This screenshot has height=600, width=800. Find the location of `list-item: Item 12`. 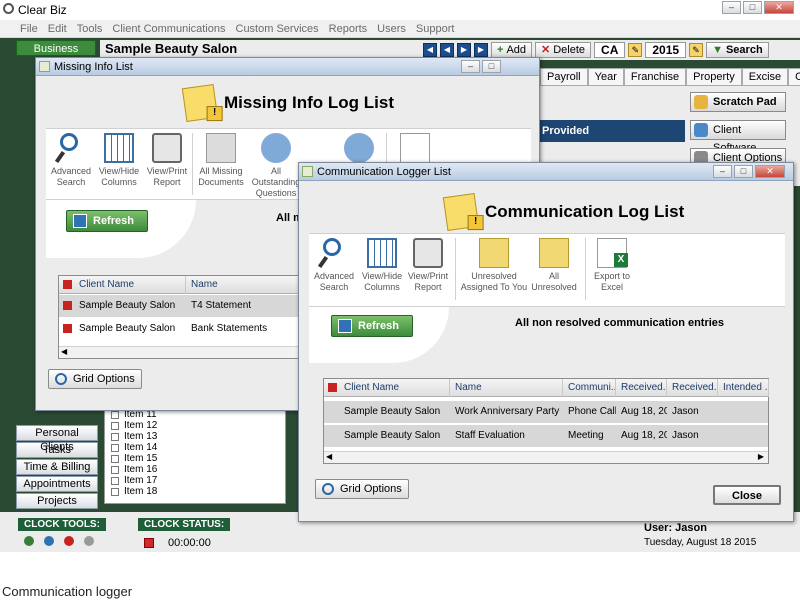

list-item: Item 12 is located at coordinates (195, 425).